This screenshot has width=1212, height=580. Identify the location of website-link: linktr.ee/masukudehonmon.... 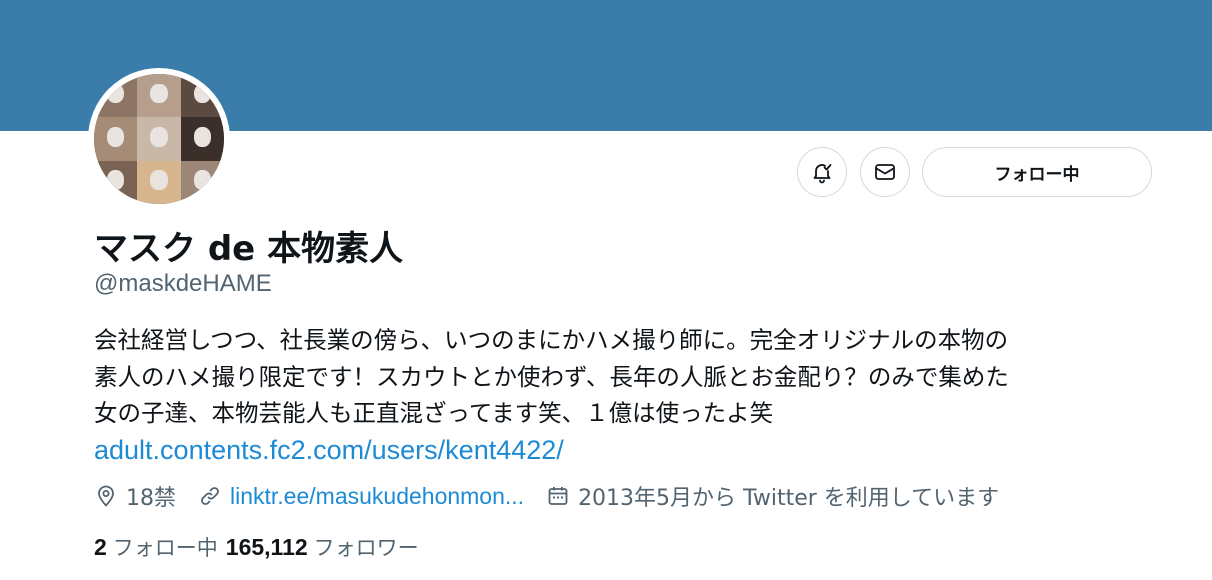
(377, 496).